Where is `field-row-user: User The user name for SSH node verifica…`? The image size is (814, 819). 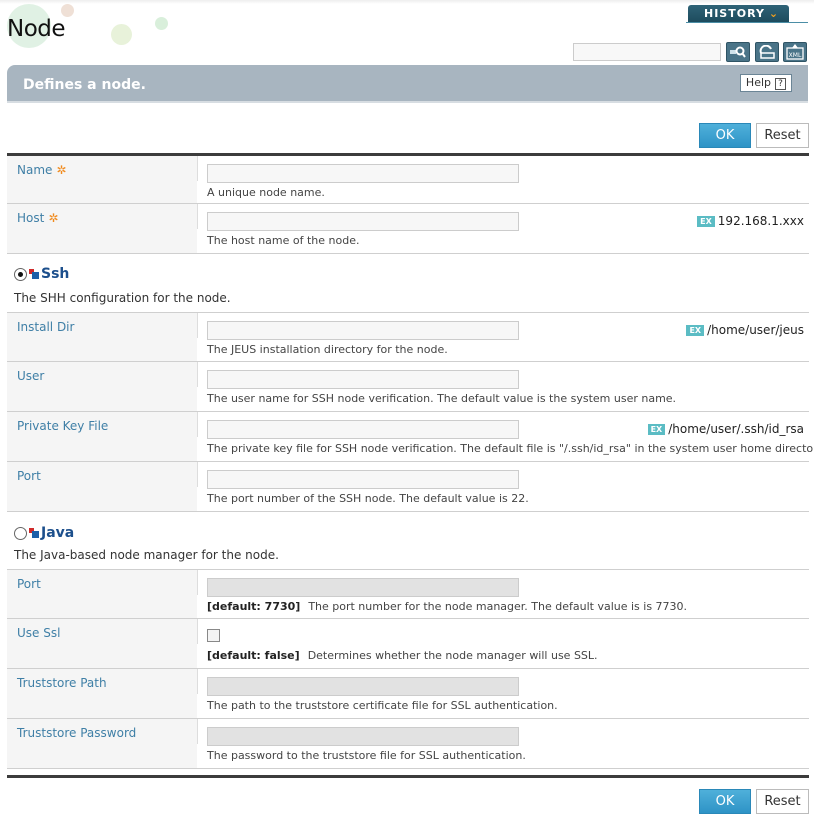 field-row-user: User The user name for SSH node verifica… is located at coordinates (408, 387).